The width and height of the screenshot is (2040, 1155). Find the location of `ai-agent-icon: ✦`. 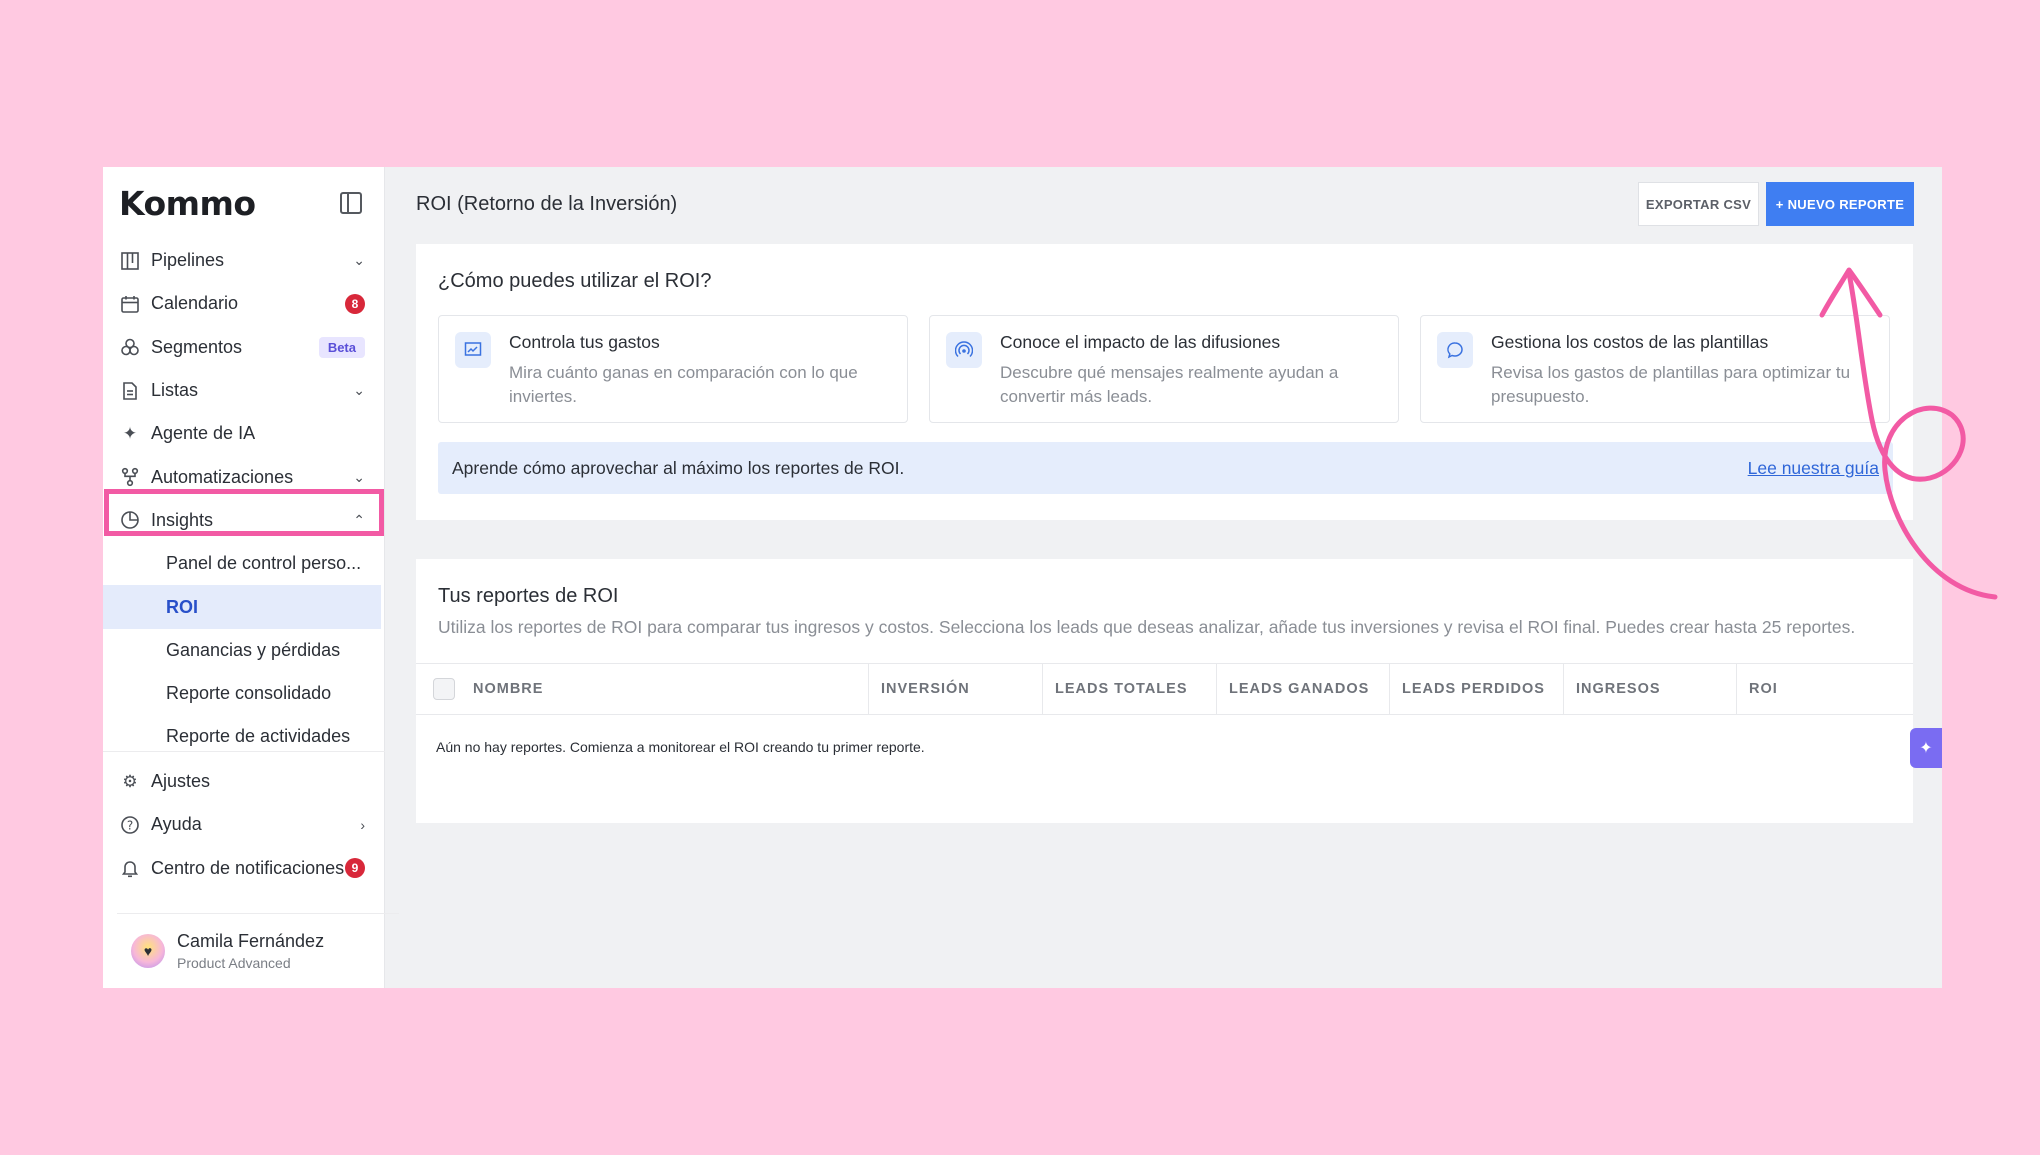

ai-agent-icon: ✦ is located at coordinates (130, 433).